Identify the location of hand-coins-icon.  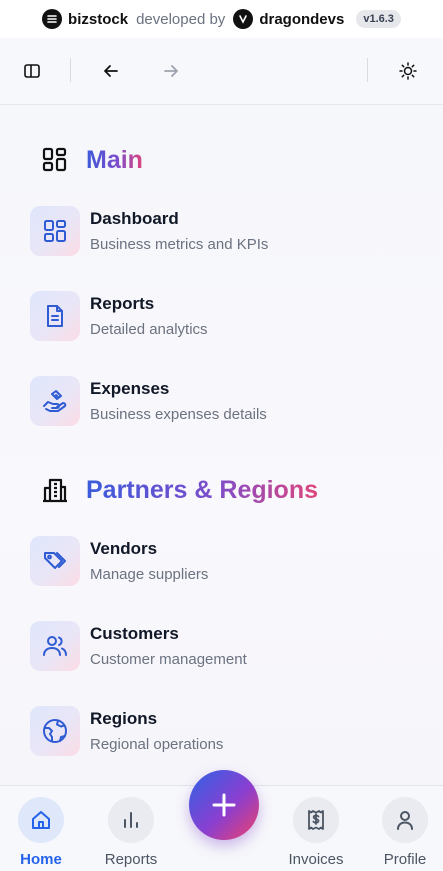
(55, 401).